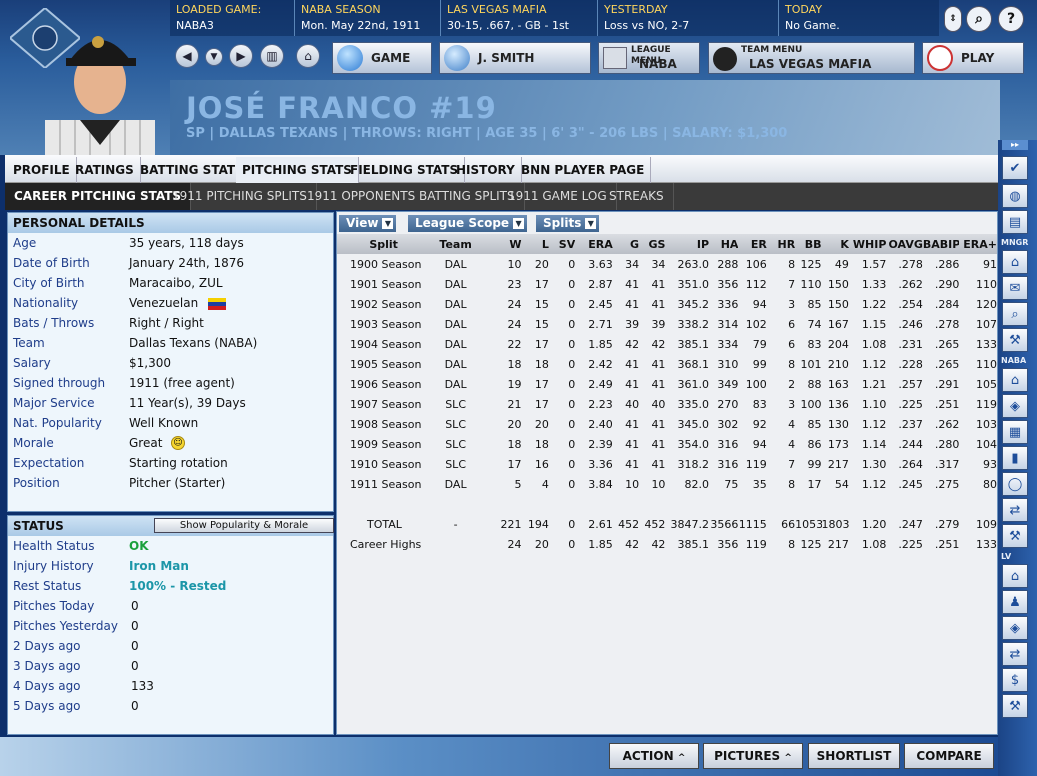 The image size is (1037, 776). I want to click on column-header: L, so click(535, 244).